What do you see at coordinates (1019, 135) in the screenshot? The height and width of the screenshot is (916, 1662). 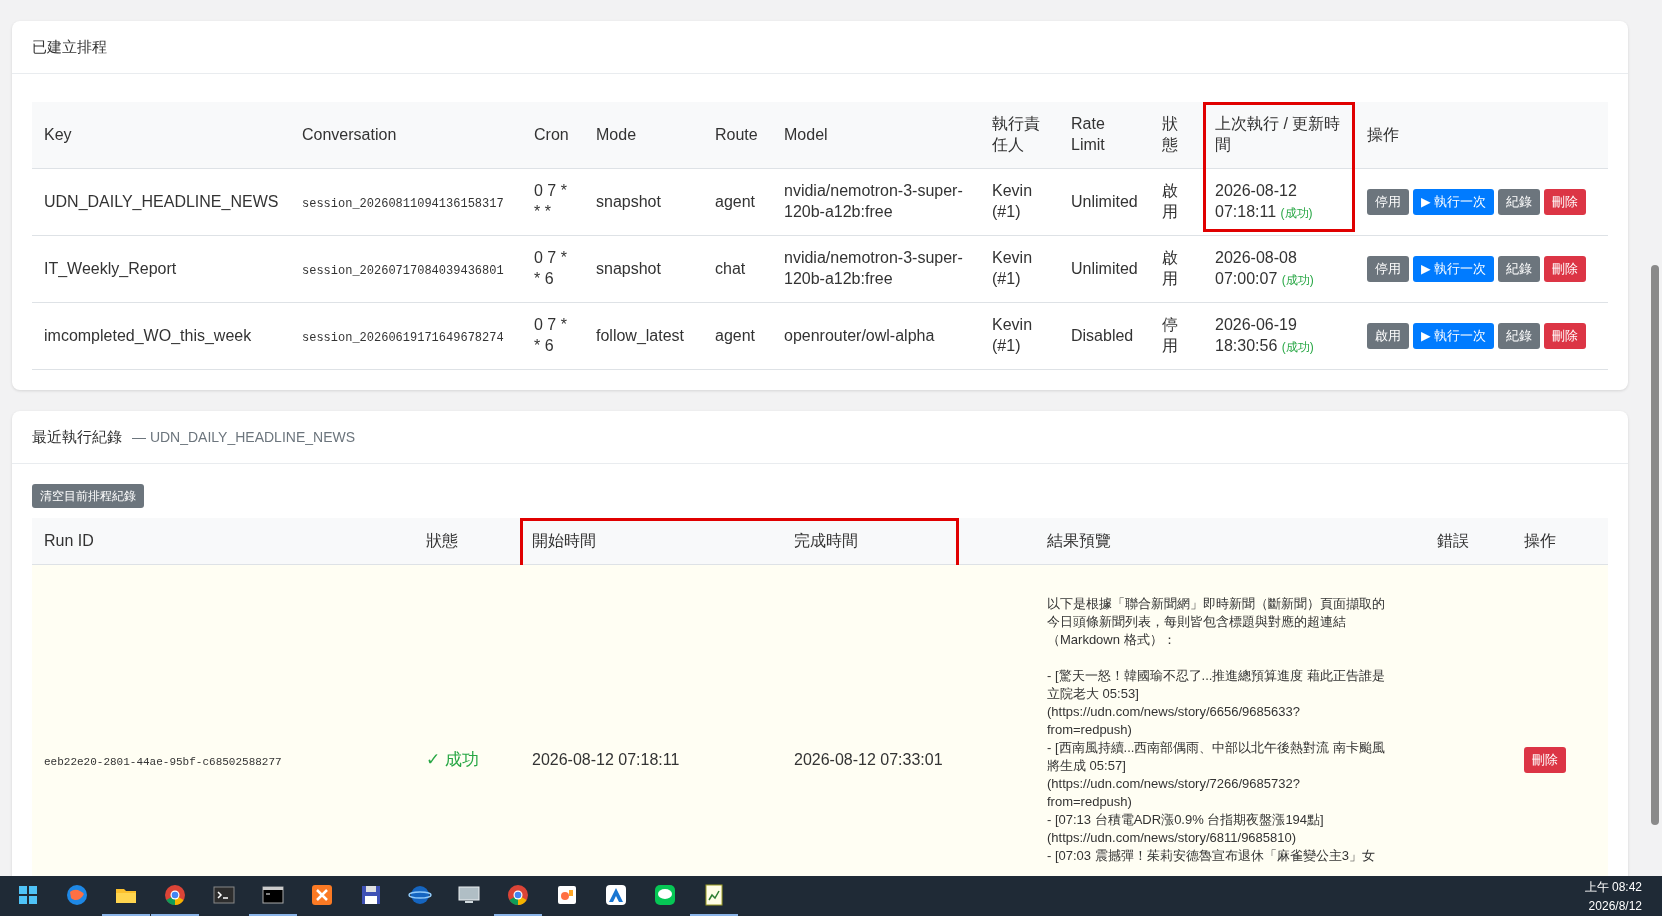 I see `column-header: 執行責任人` at bounding box center [1019, 135].